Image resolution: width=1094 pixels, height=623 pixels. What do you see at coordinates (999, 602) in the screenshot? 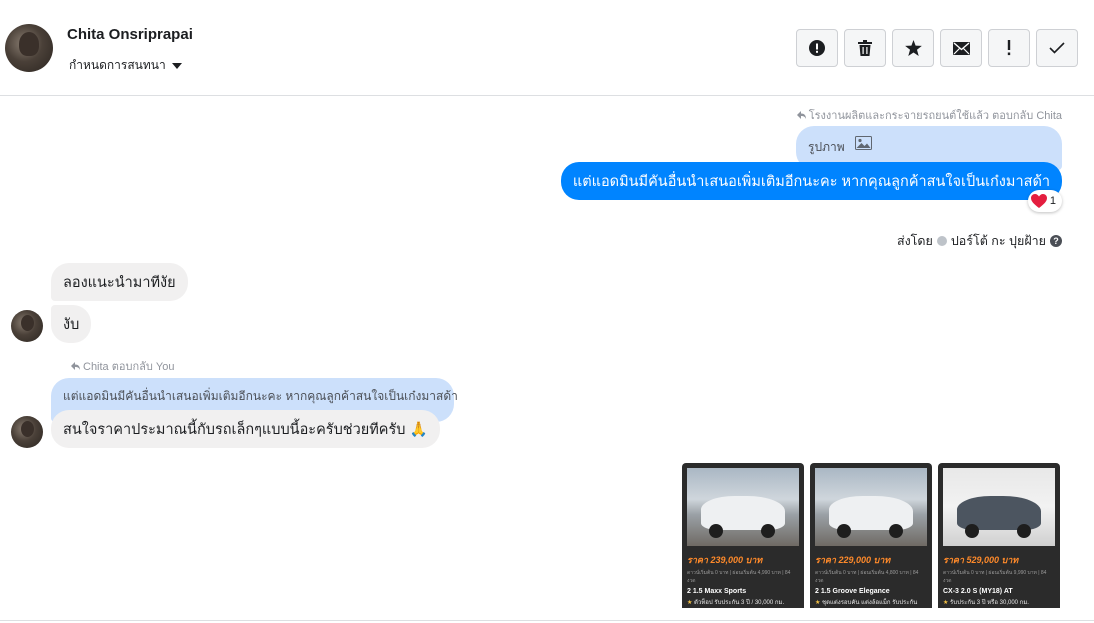
I see `car-warranty: รับประกัน 3 ปี หรือ 30,000 กม.` at bounding box center [999, 602].